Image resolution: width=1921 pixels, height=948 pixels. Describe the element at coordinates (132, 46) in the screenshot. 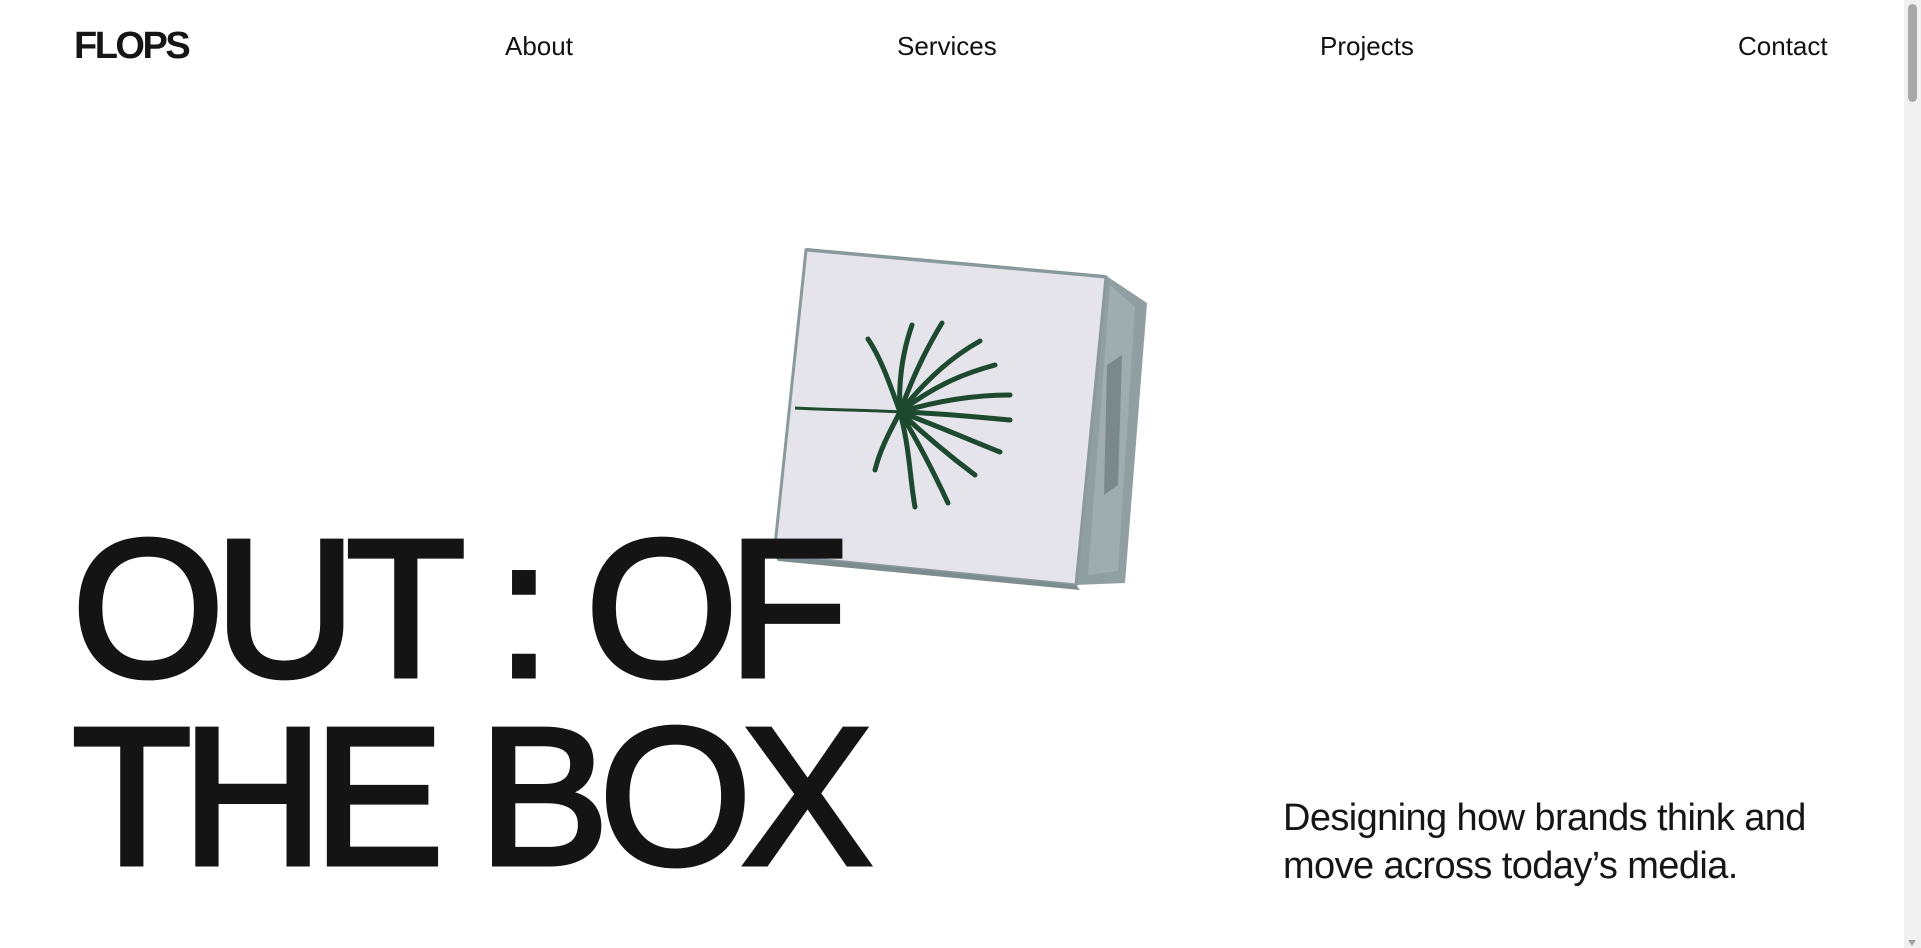

I see `brand-logo: FLOPS` at that location.